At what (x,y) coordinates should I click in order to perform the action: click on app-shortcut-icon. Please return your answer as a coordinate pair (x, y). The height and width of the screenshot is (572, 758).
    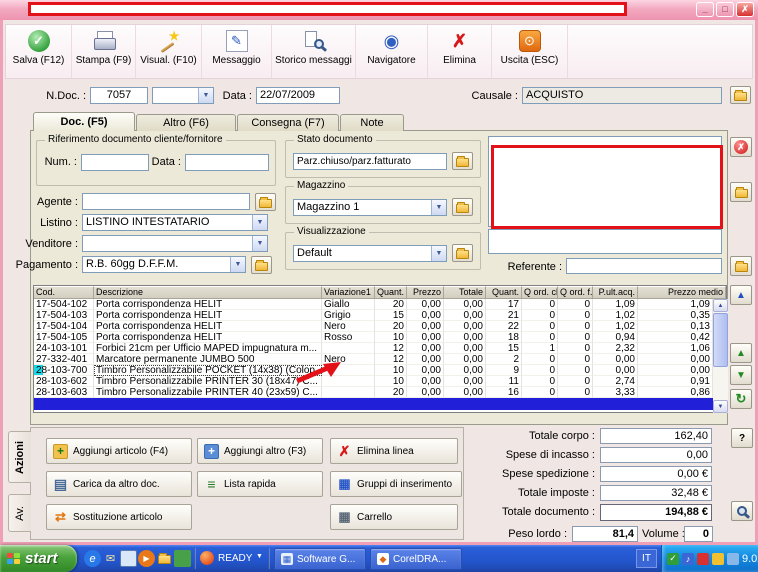
    Looking at the image, I should click on (182, 558).